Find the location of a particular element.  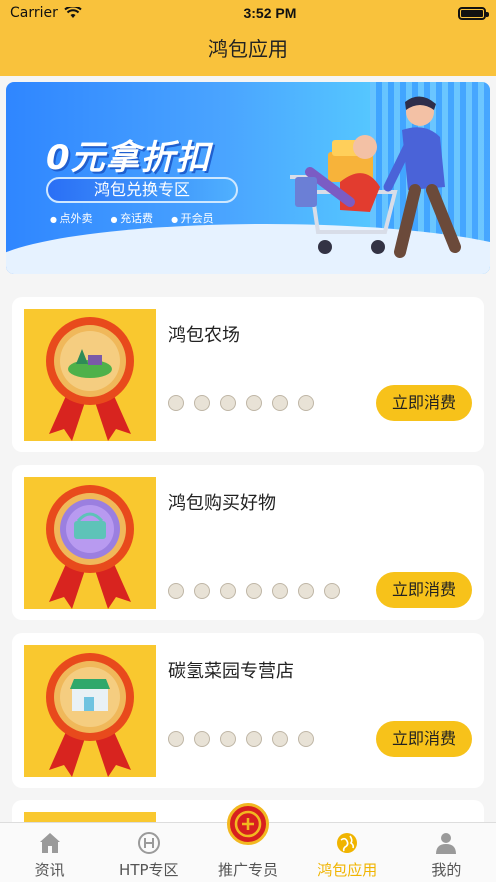

banner-tag: 开会员 is located at coordinates (192, 218).